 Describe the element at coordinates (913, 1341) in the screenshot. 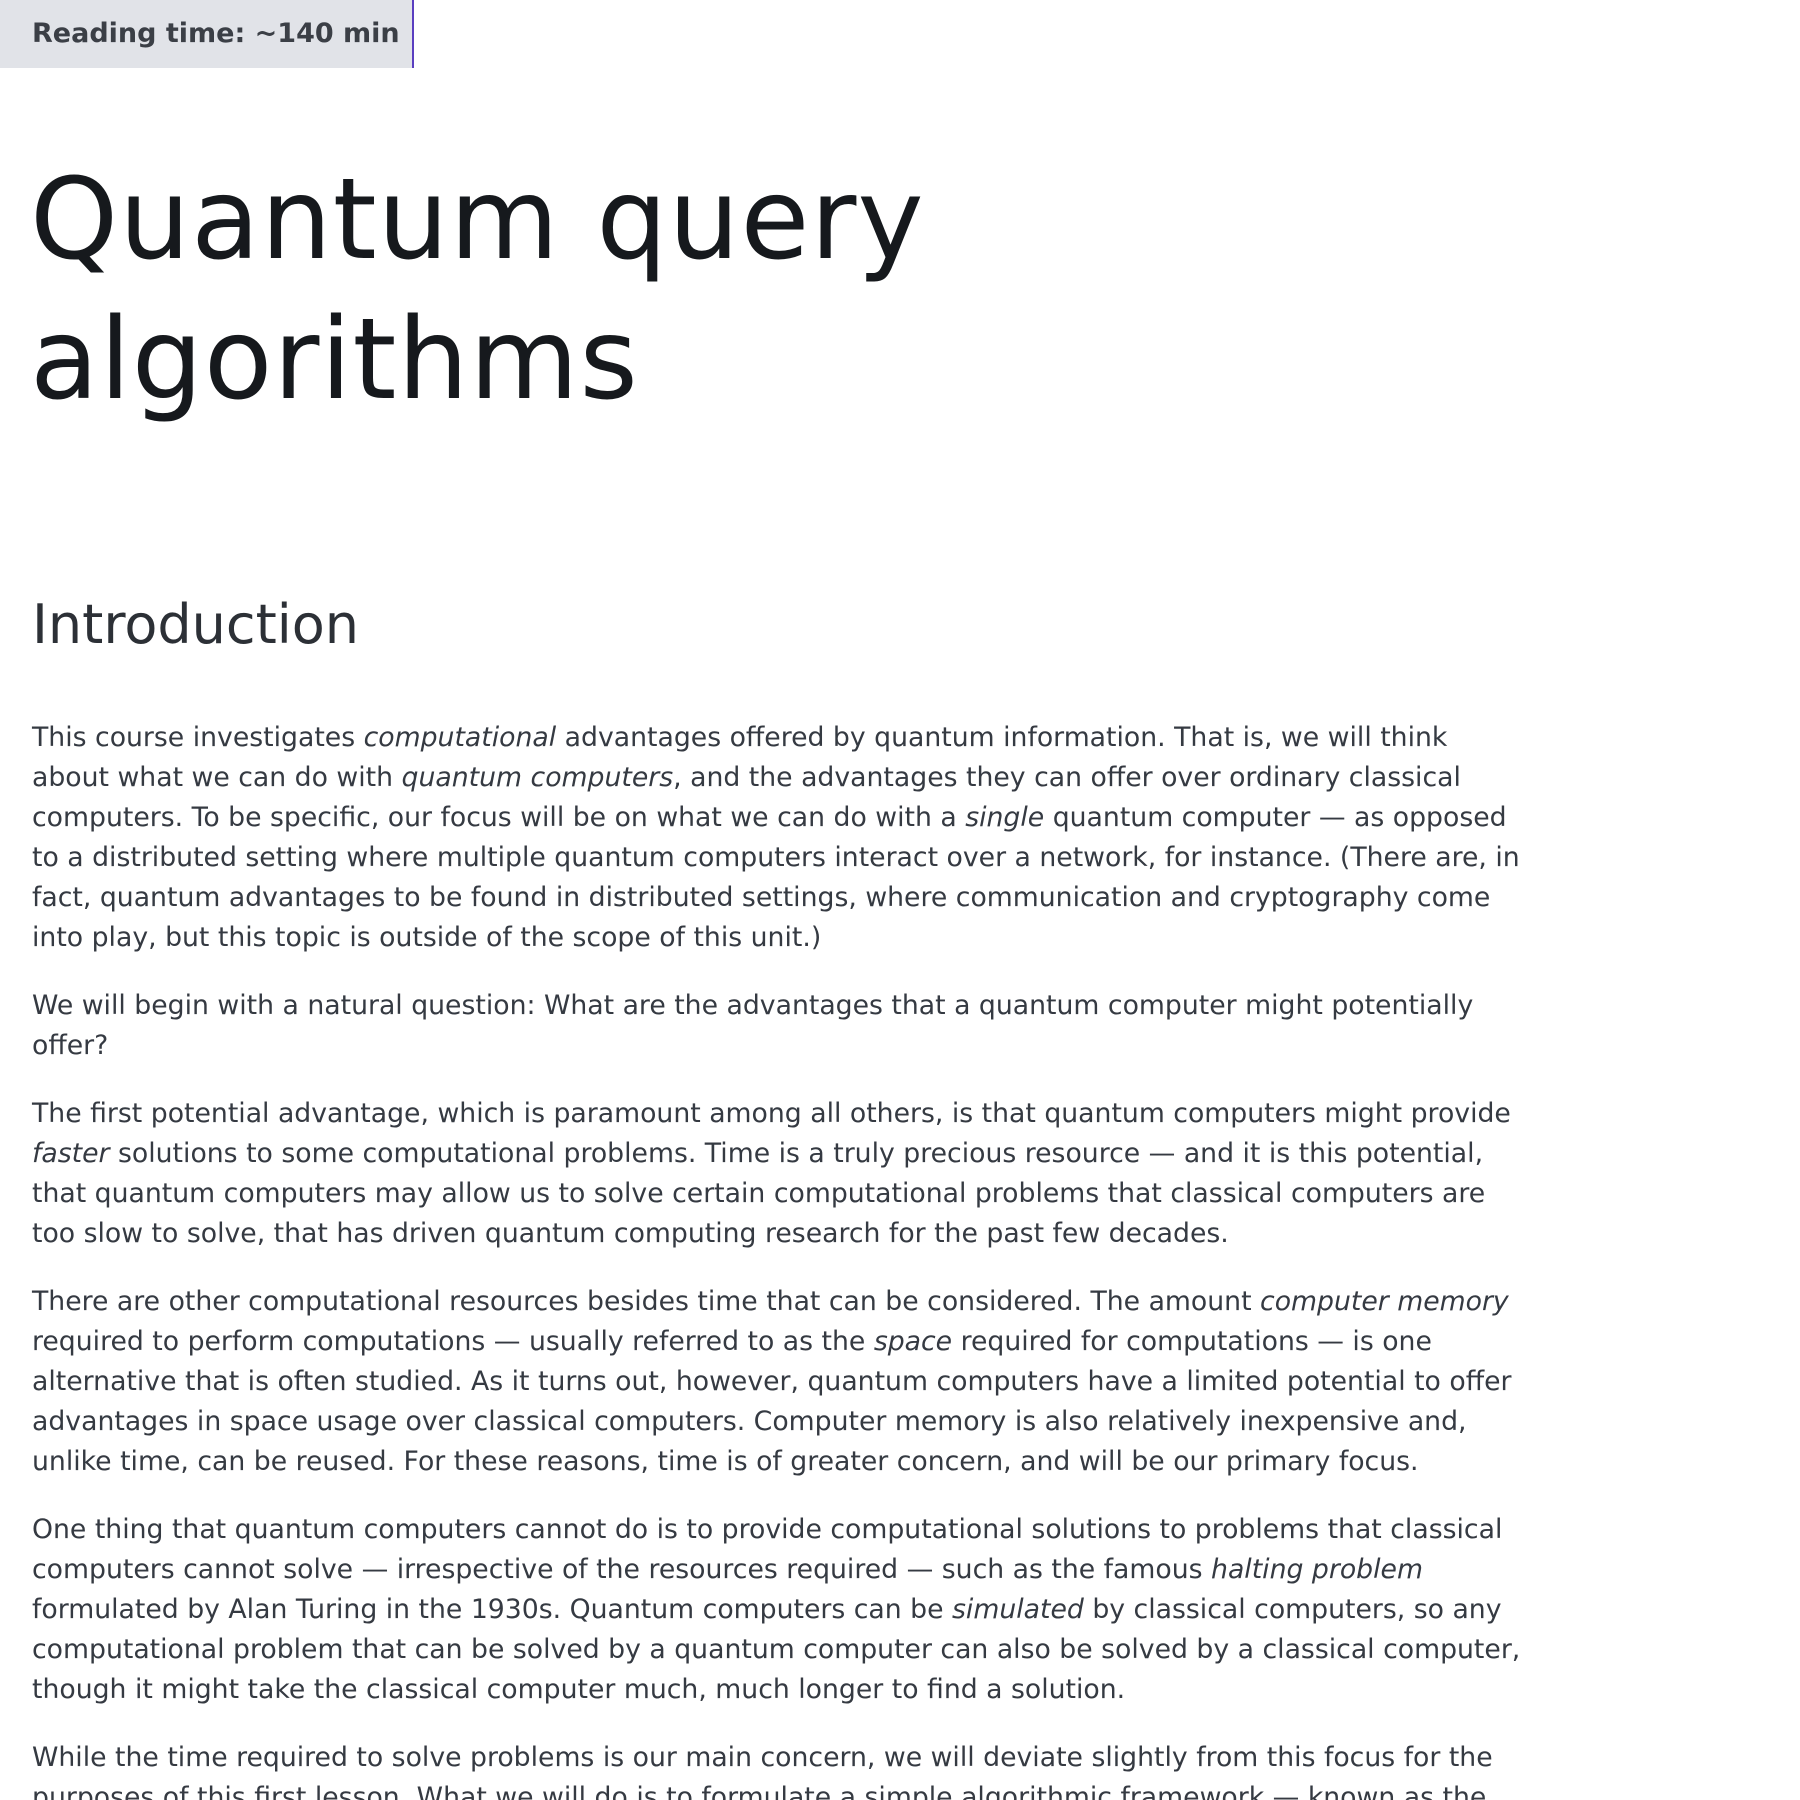

I see `emphasis-text: space` at that location.